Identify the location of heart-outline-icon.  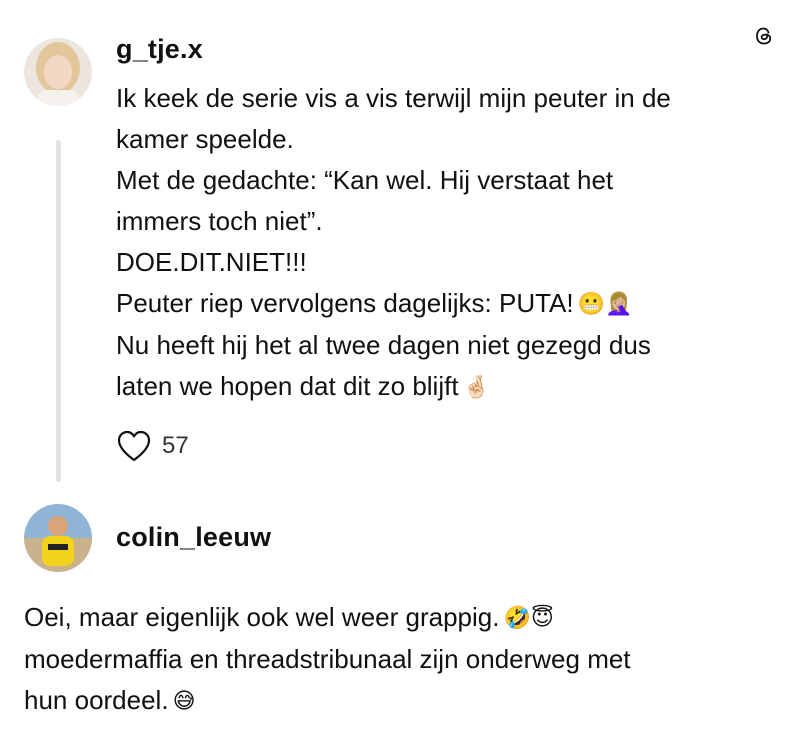
(134, 446).